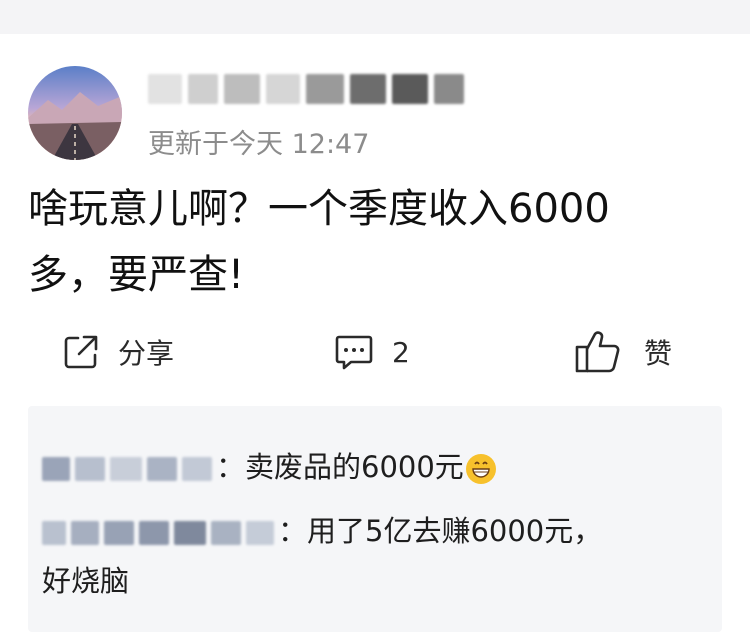  I want to click on avatar, so click(75, 113).